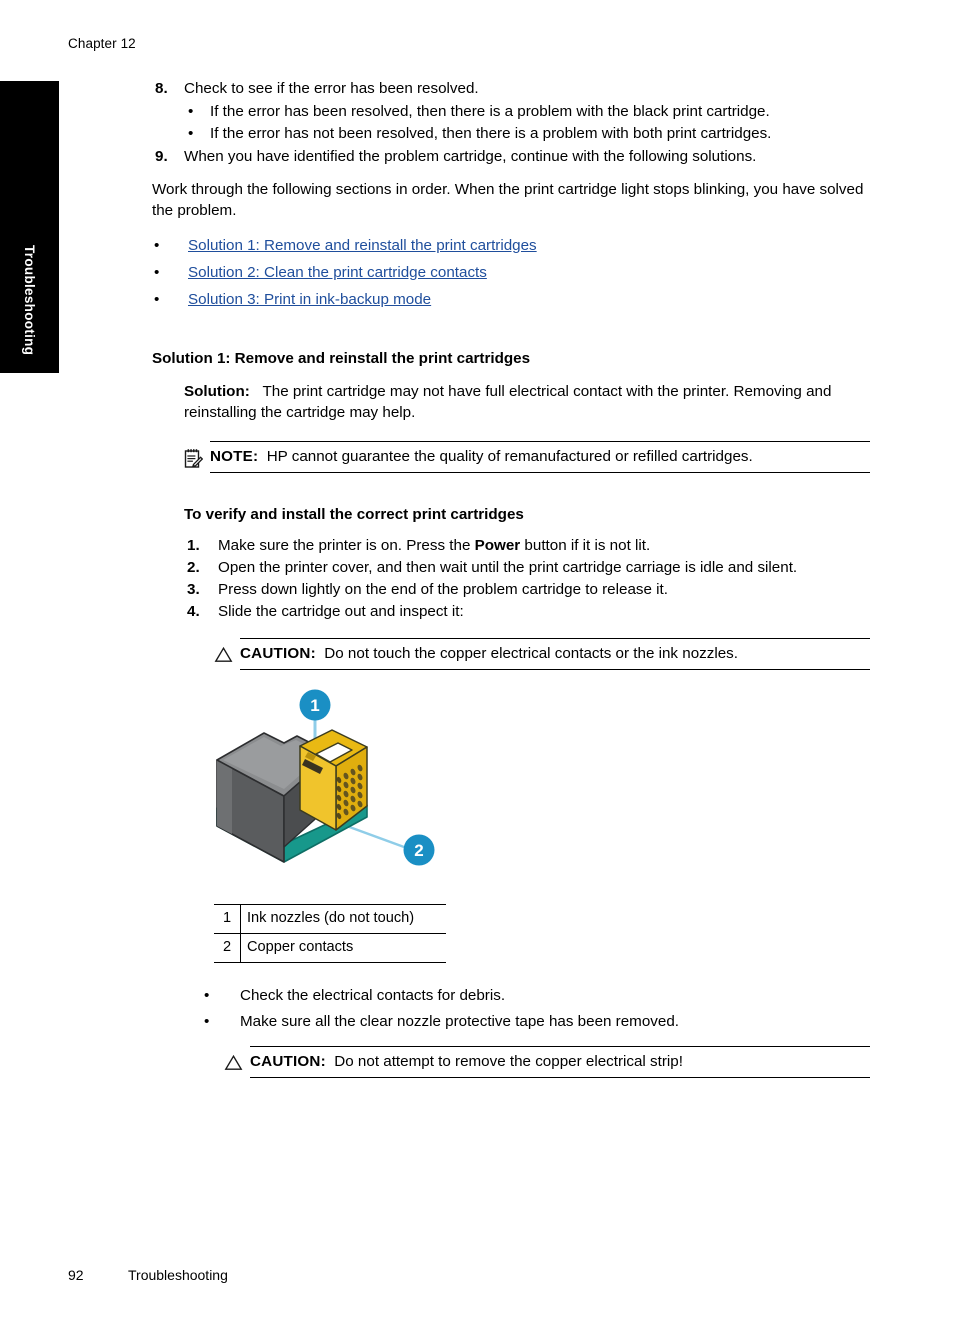 This screenshot has height=1321, width=954. What do you see at coordinates (193, 611) in the screenshot?
I see `step-number: 4.` at bounding box center [193, 611].